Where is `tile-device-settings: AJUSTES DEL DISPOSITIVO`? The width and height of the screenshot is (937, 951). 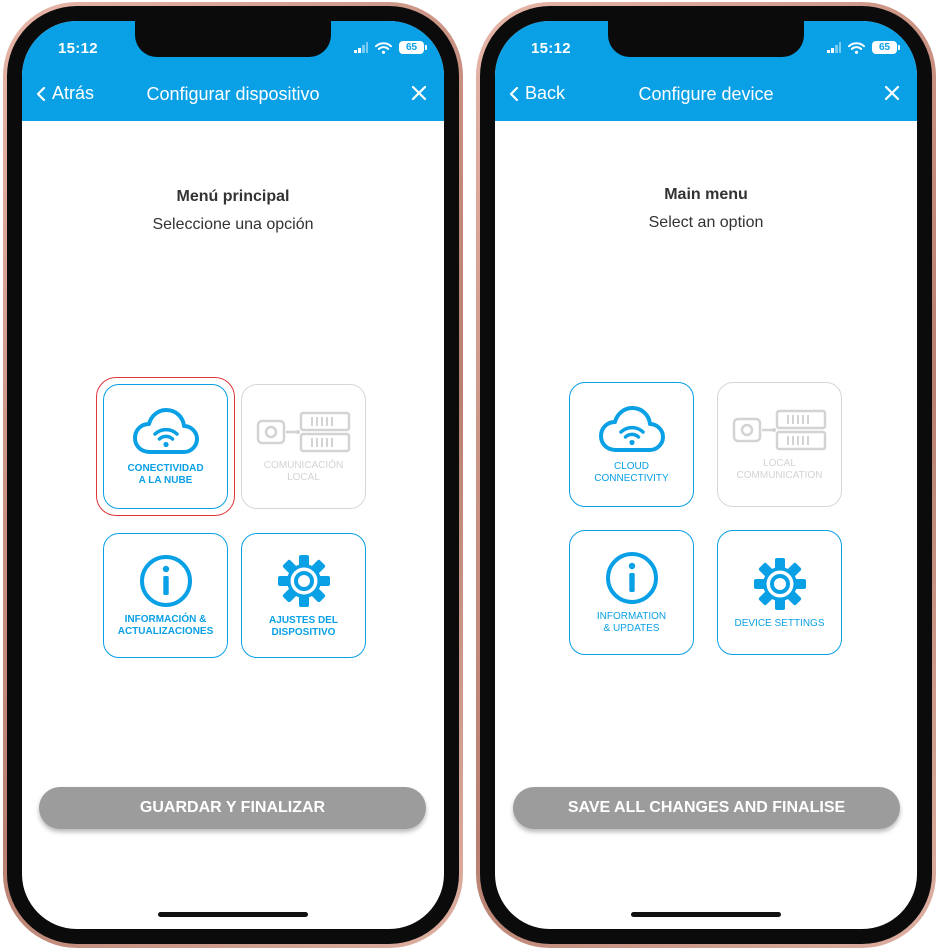
tile-device-settings: AJUSTES DEL DISPOSITIVO is located at coordinates (303, 595).